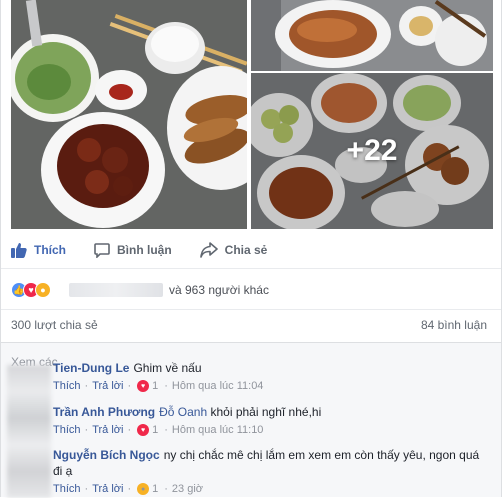 The width and height of the screenshot is (502, 498). Describe the element at coordinates (246, 250) in the screenshot. I see `share-label: Chia sẻ` at that location.